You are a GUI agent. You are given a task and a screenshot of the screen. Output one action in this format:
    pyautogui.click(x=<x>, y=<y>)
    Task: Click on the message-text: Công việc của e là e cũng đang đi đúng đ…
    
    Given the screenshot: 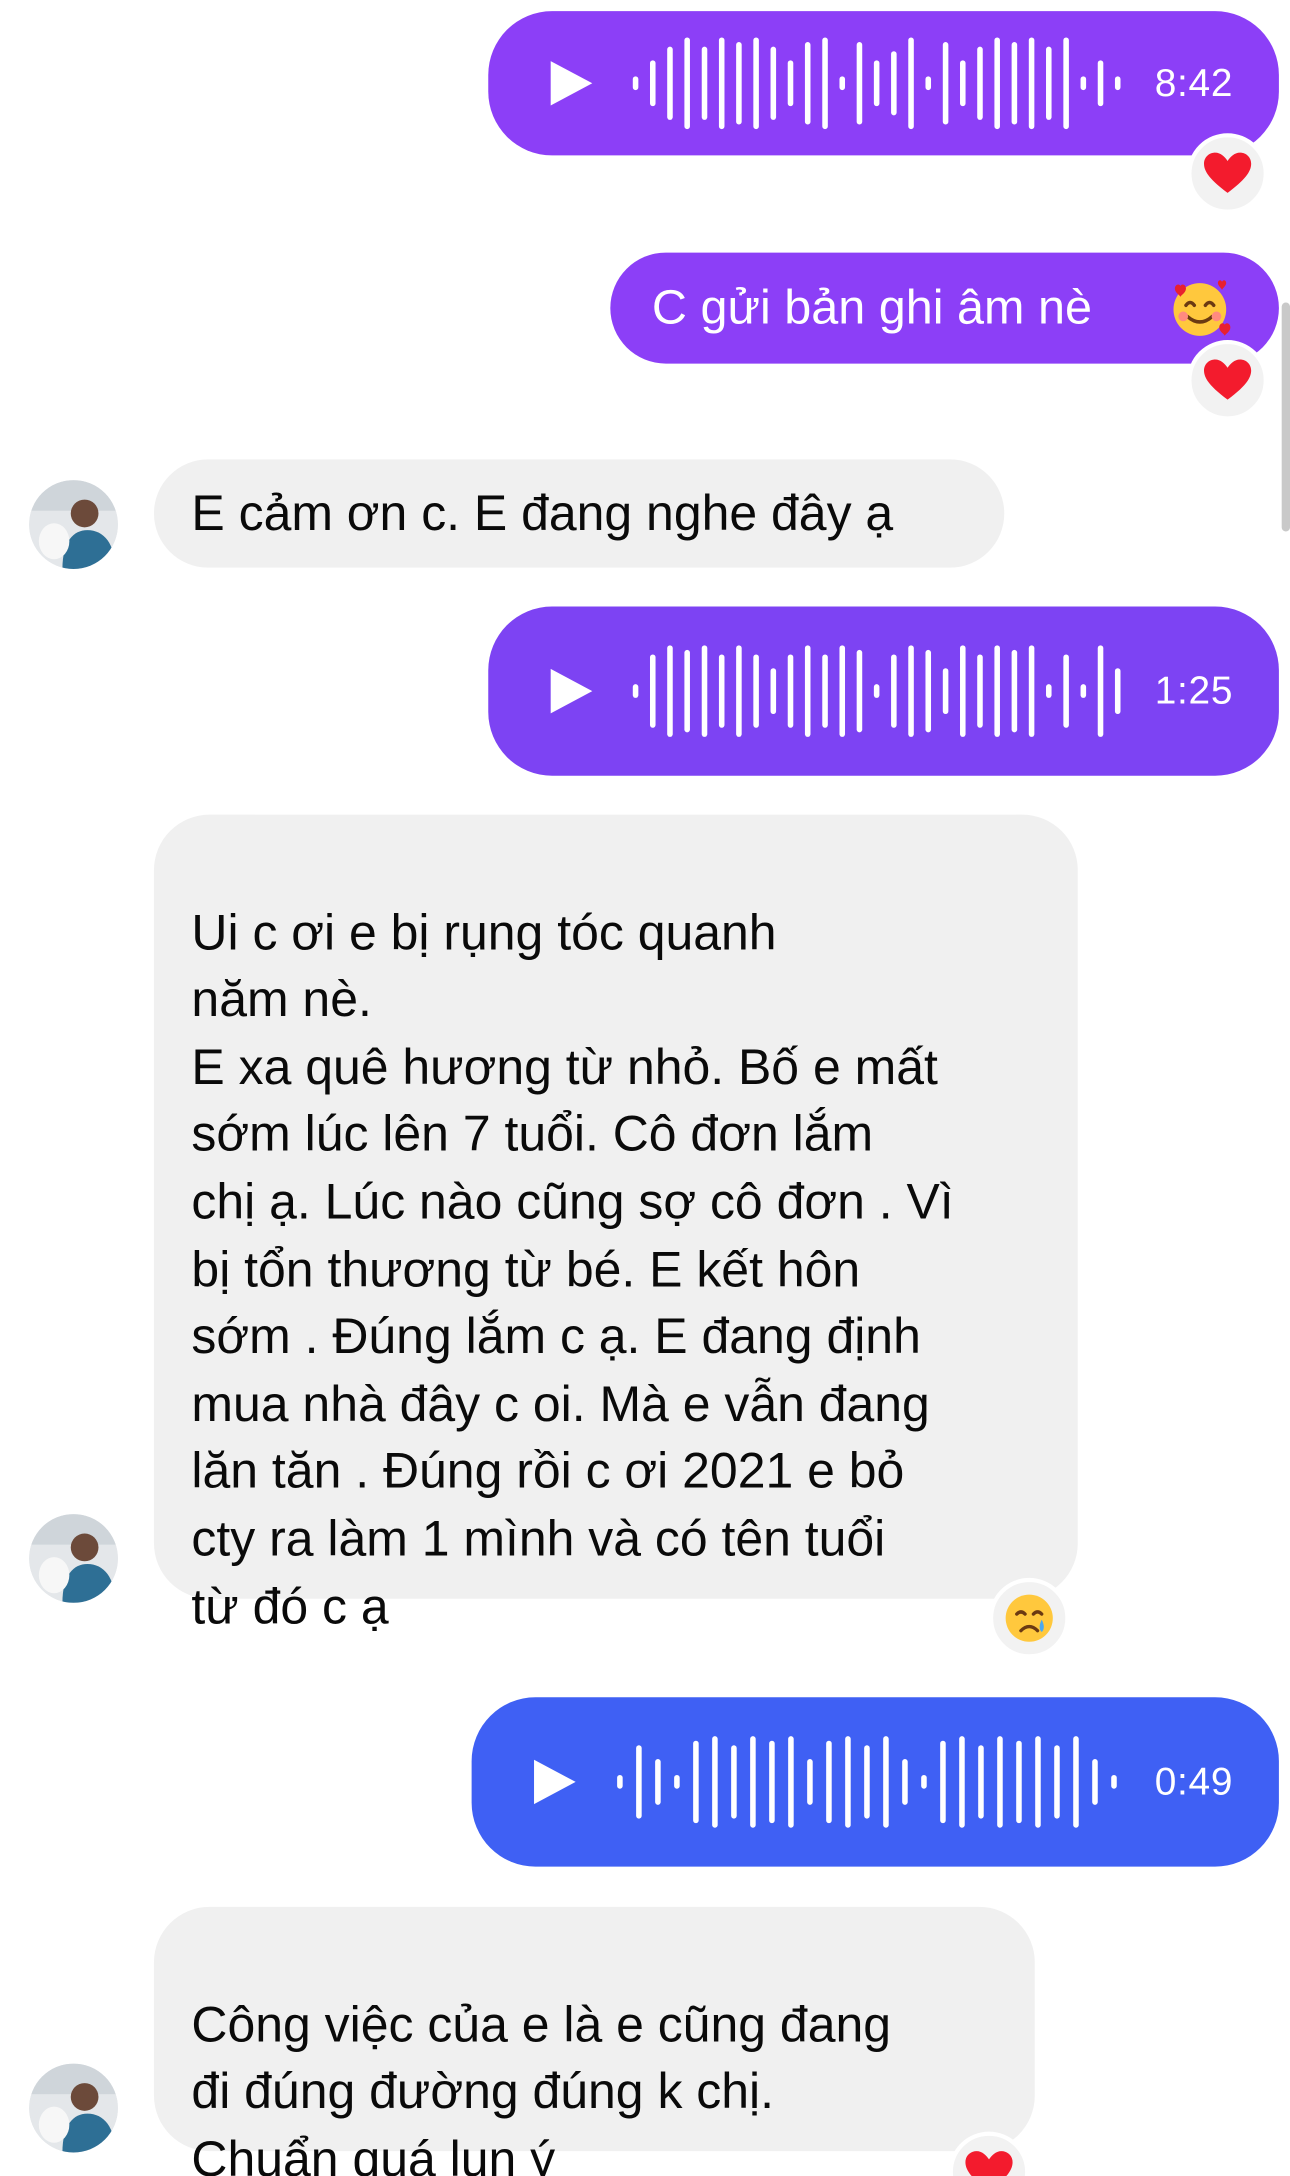 What is the action you would take?
    pyautogui.click(x=541, y=2085)
    